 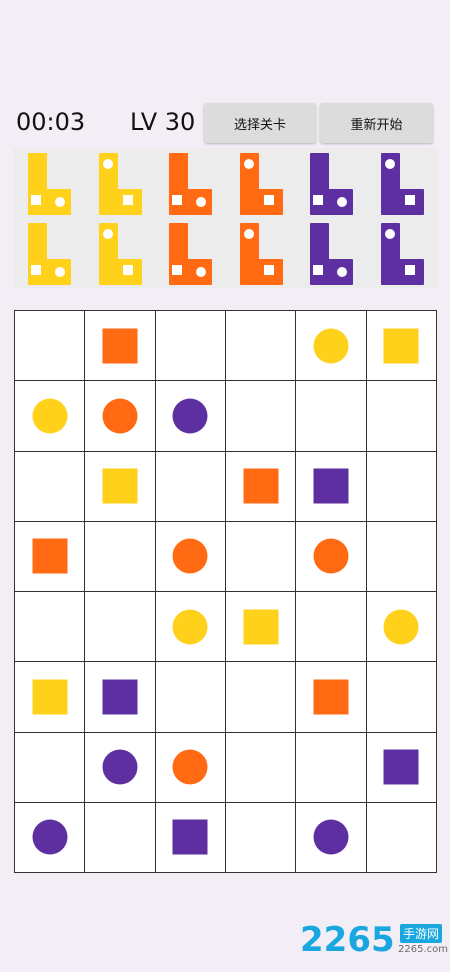 What do you see at coordinates (347, 940) in the screenshot?
I see `watermark-number: 2265` at bounding box center [347, 940].